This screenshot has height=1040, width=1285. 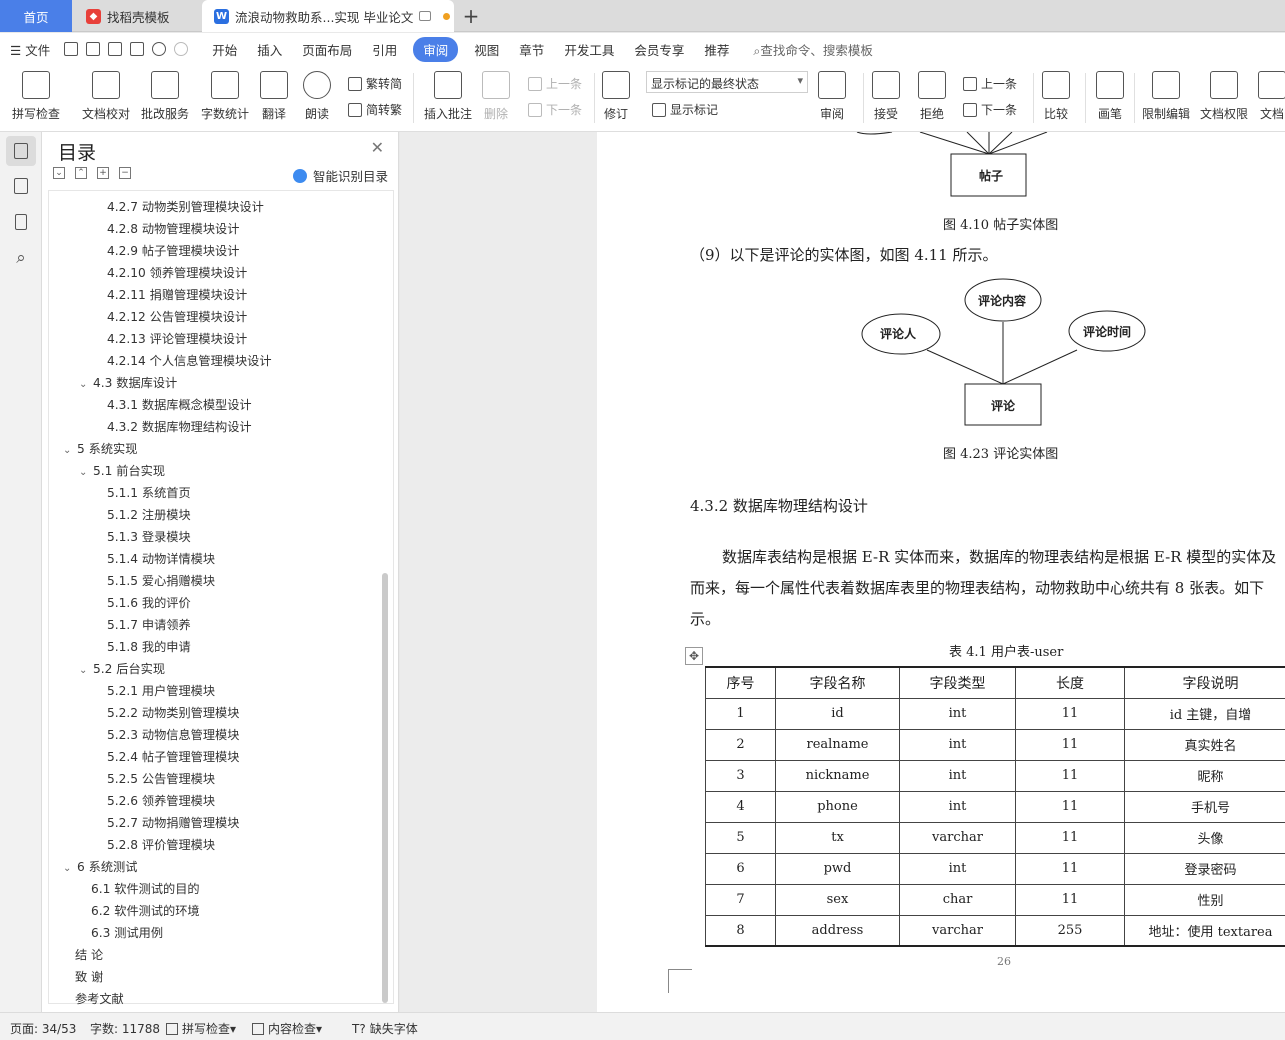 I want to click on print-icon, so click(x=115, y=49).